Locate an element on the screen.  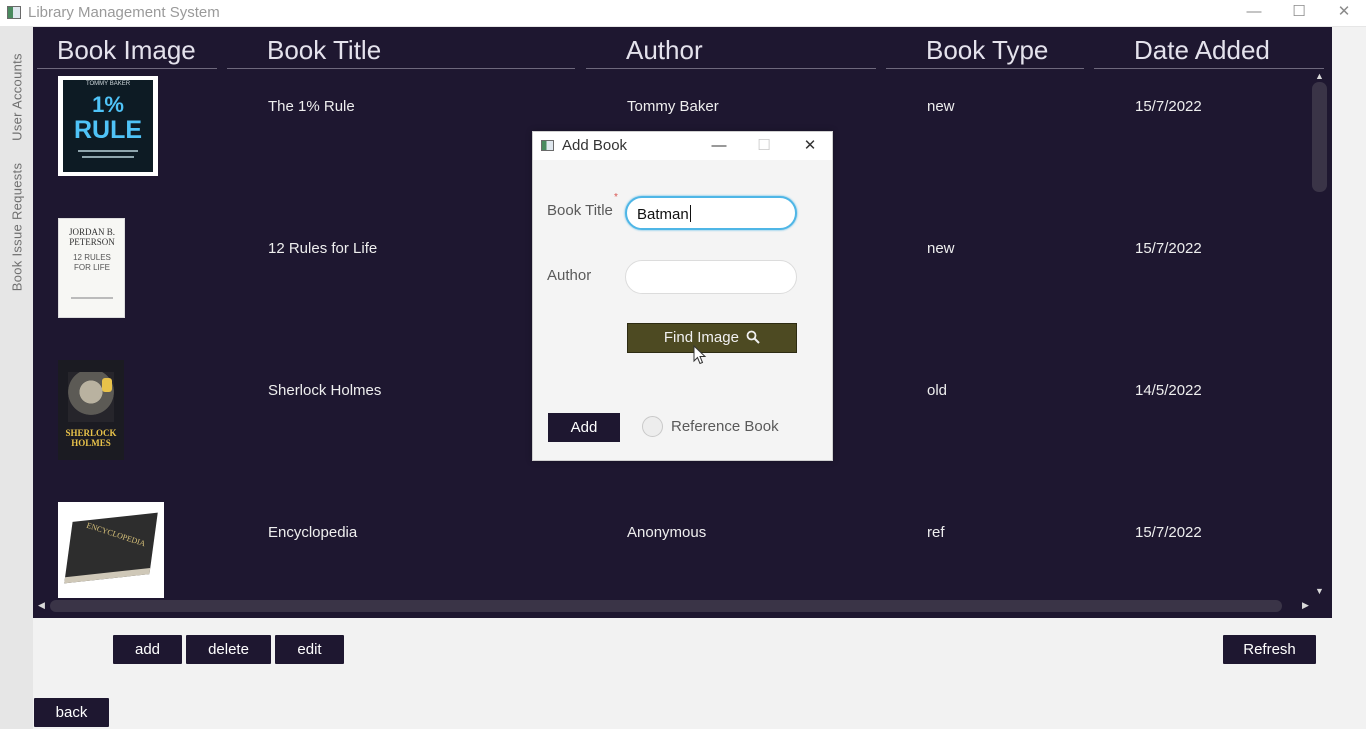
edit-button: edit is located at coordinates (309, 649).